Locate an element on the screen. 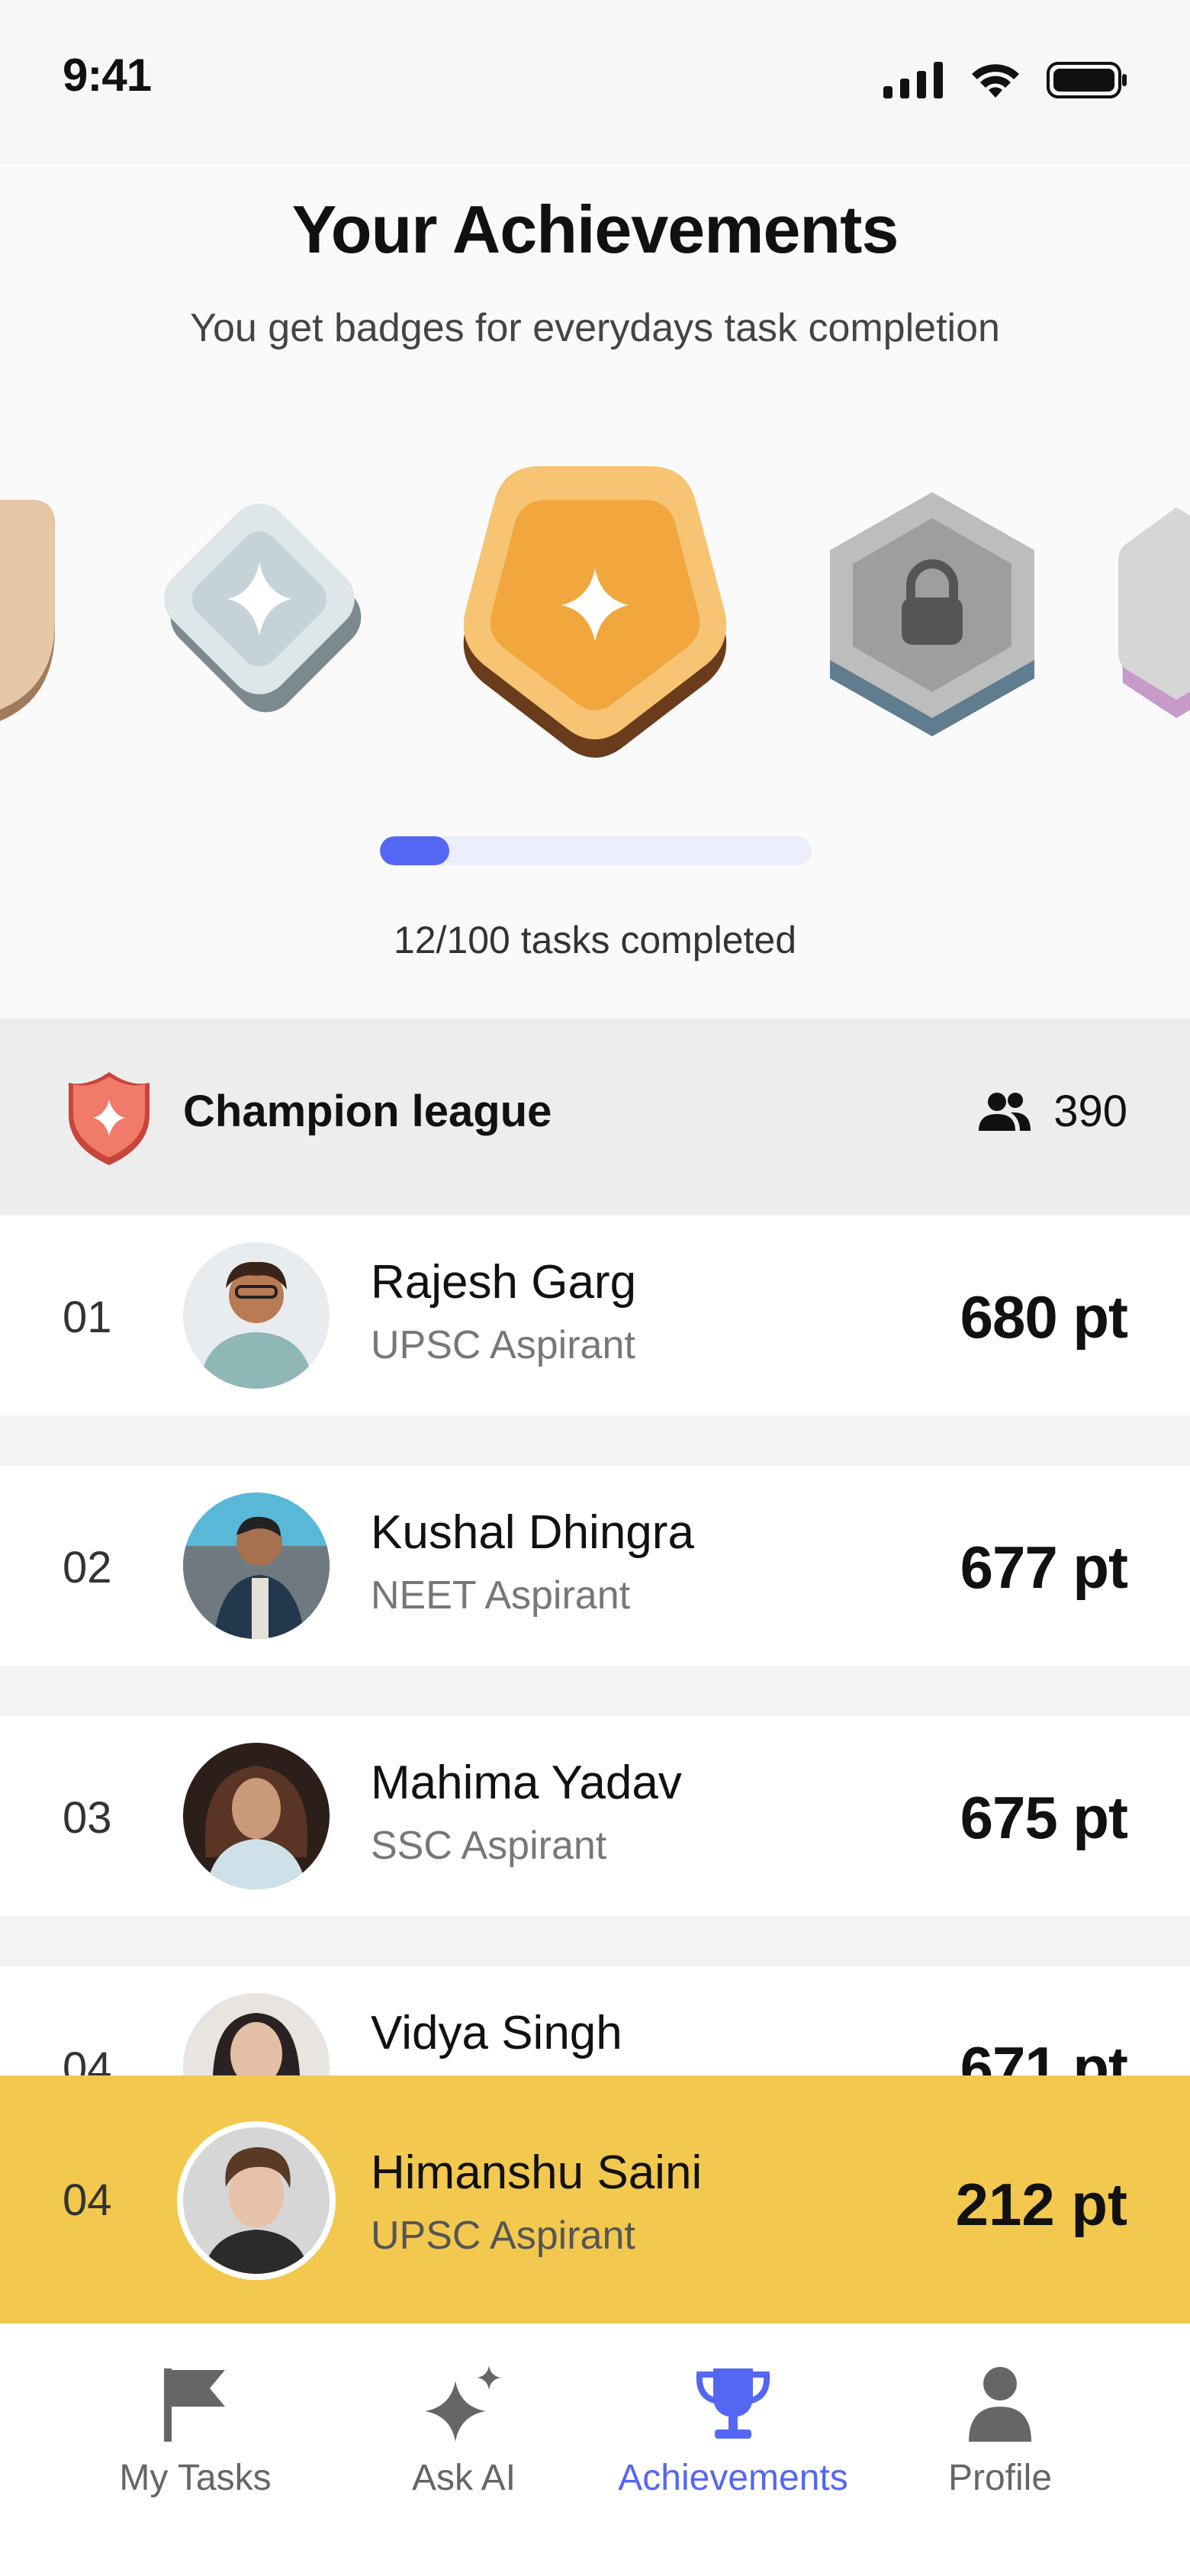 The image size is (1190, 2576). row-role: UPSC Aspirant is located at coordinates (503, 1345).